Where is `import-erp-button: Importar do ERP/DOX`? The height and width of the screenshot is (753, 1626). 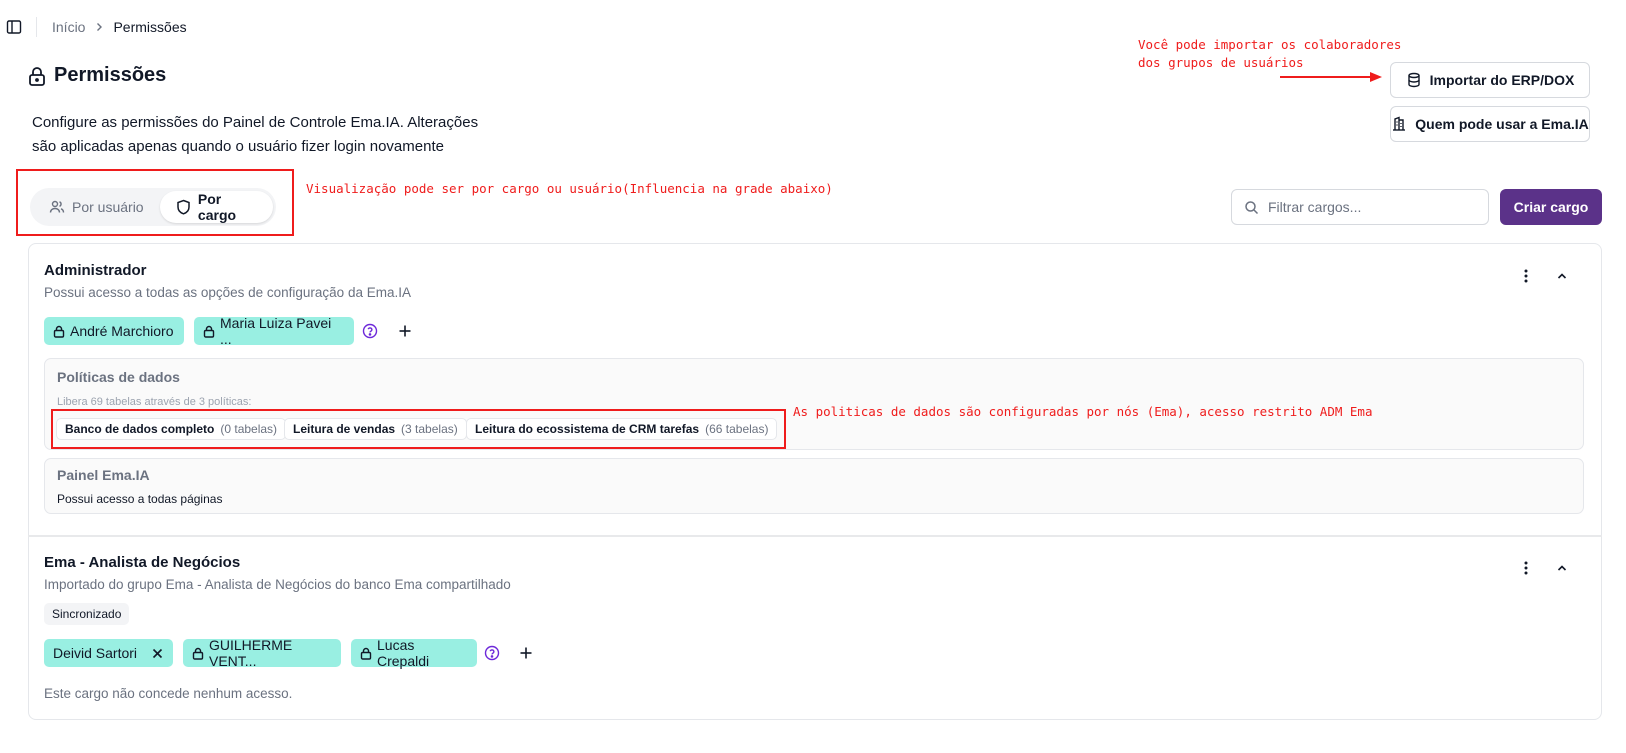
import-erp-button: Importar do ERP/DOX is located at coordinates (1490, 80).